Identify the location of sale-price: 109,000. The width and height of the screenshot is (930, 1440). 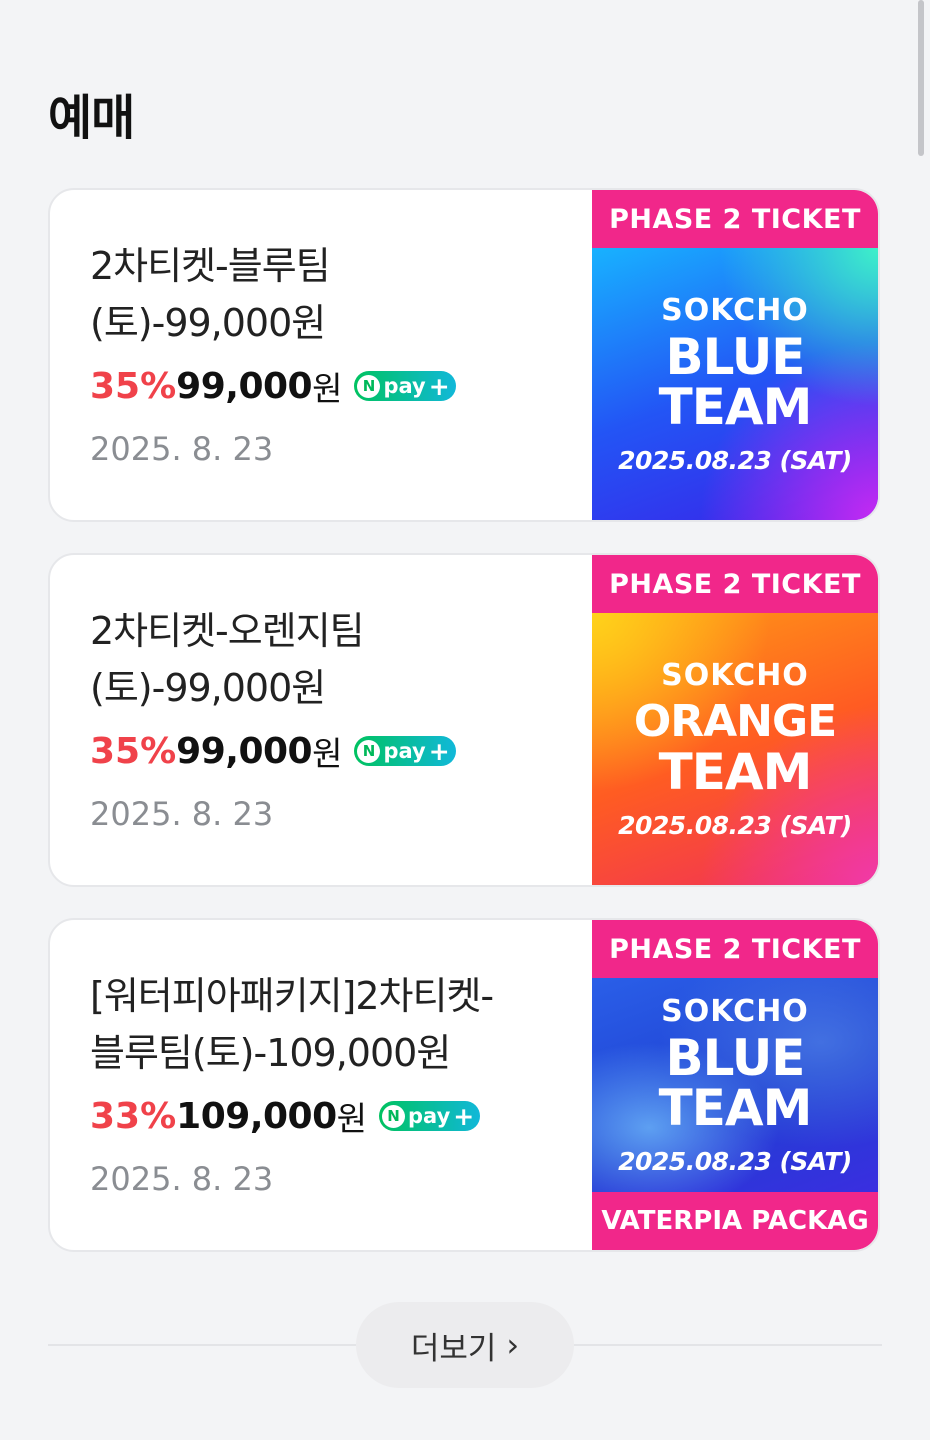
(256, 1116).